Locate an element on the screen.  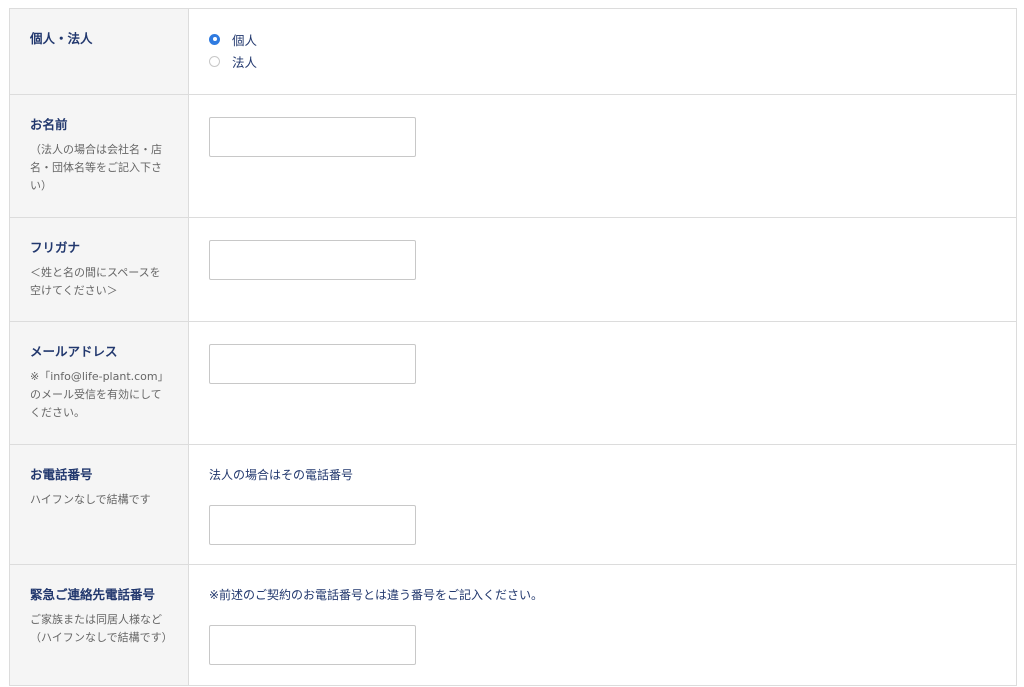
radio-label: 法人 is located at coordinates (245, 62).